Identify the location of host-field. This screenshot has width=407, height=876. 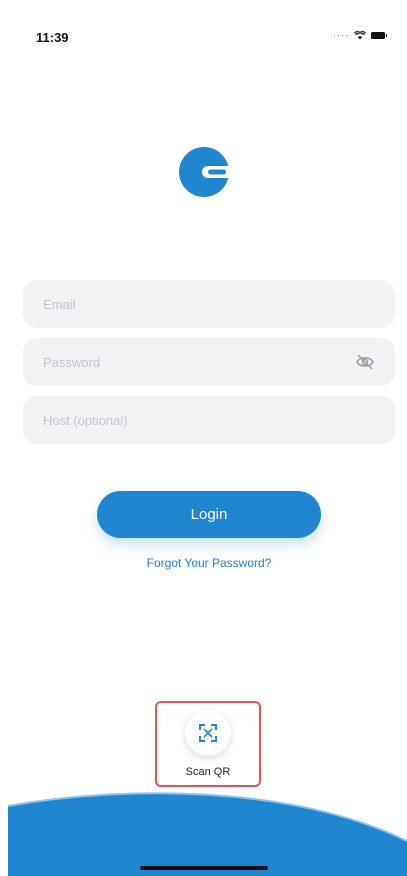
(209, 420).